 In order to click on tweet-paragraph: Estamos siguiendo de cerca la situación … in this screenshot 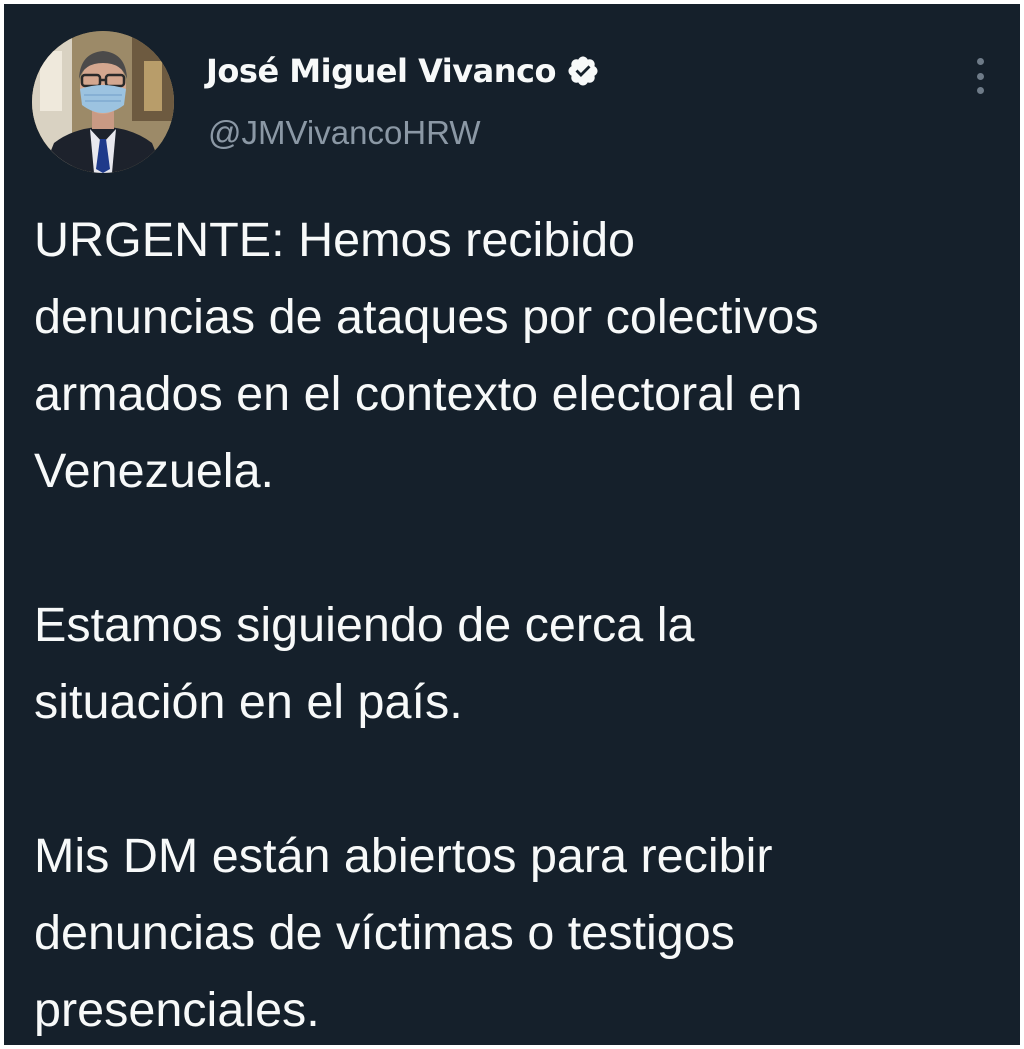, I will do `click(514, 664)`.